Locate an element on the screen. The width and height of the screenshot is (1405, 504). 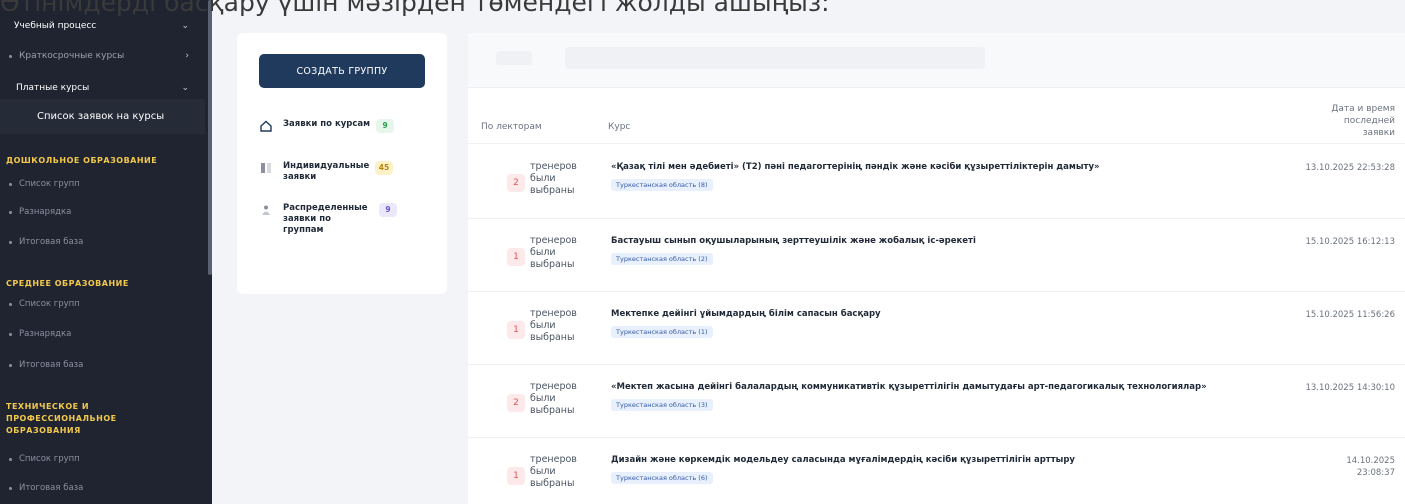
column-header-date: Дата и время последней заявки is located at coordinates (1355, 121).